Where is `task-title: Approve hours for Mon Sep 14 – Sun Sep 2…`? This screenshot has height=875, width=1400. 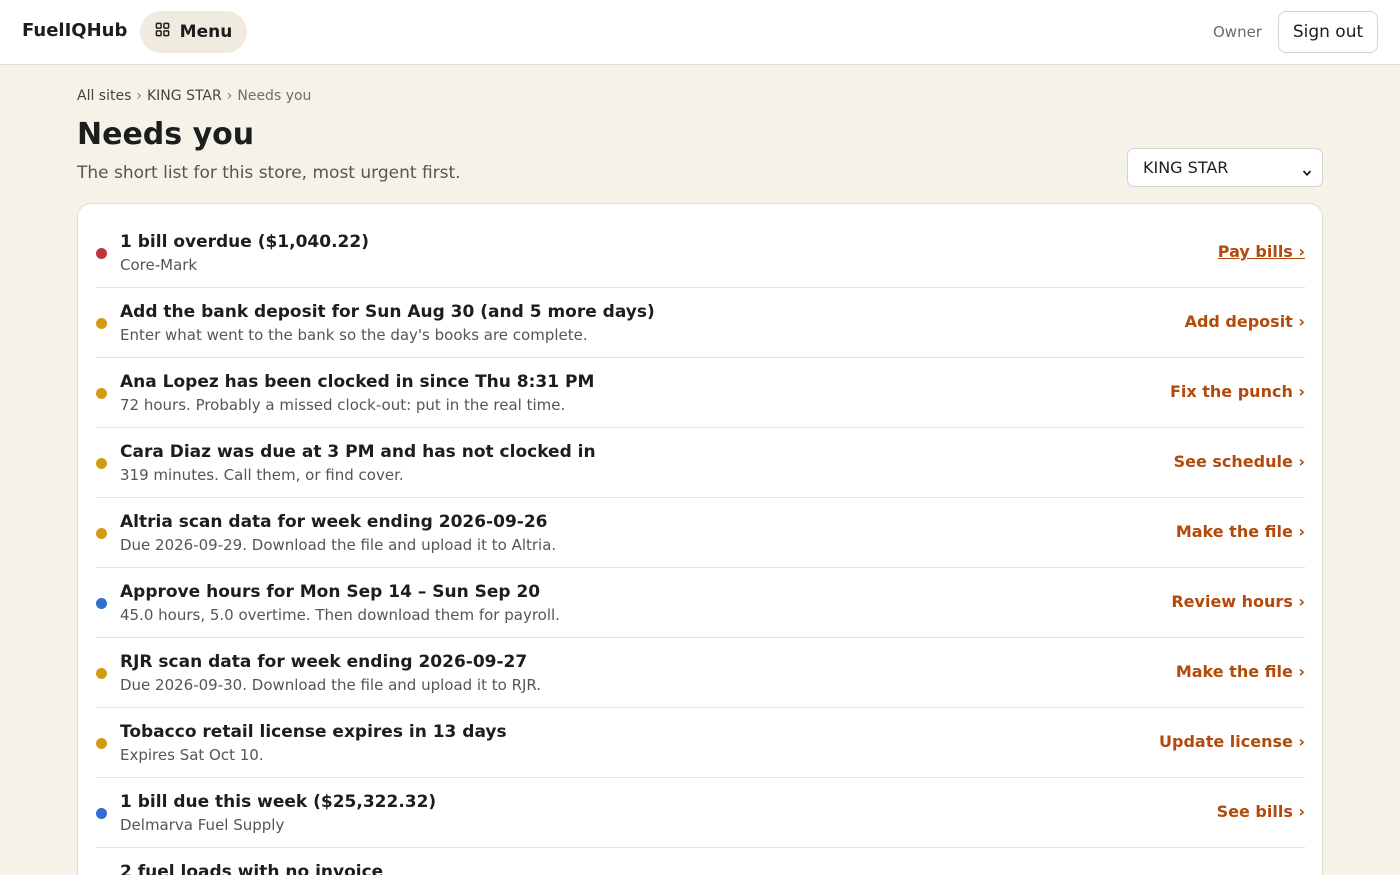
task-title: Approve hours for Mon Sep 14 – Sun Sep 2… is located at coordinates (330, 592).